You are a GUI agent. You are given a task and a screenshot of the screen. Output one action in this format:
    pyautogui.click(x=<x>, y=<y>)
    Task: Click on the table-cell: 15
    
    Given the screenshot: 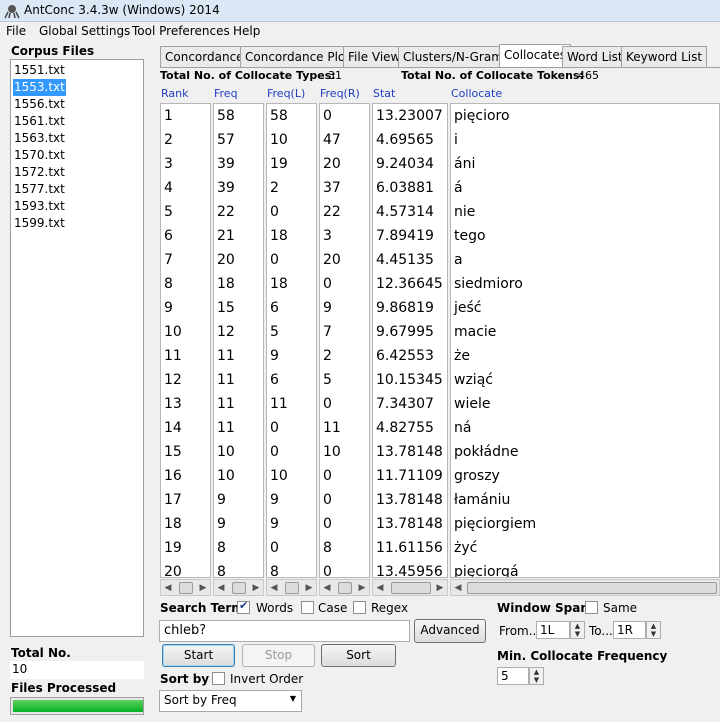 What is the action you would take?
    pyautogui.click(x=226, y=308)
    